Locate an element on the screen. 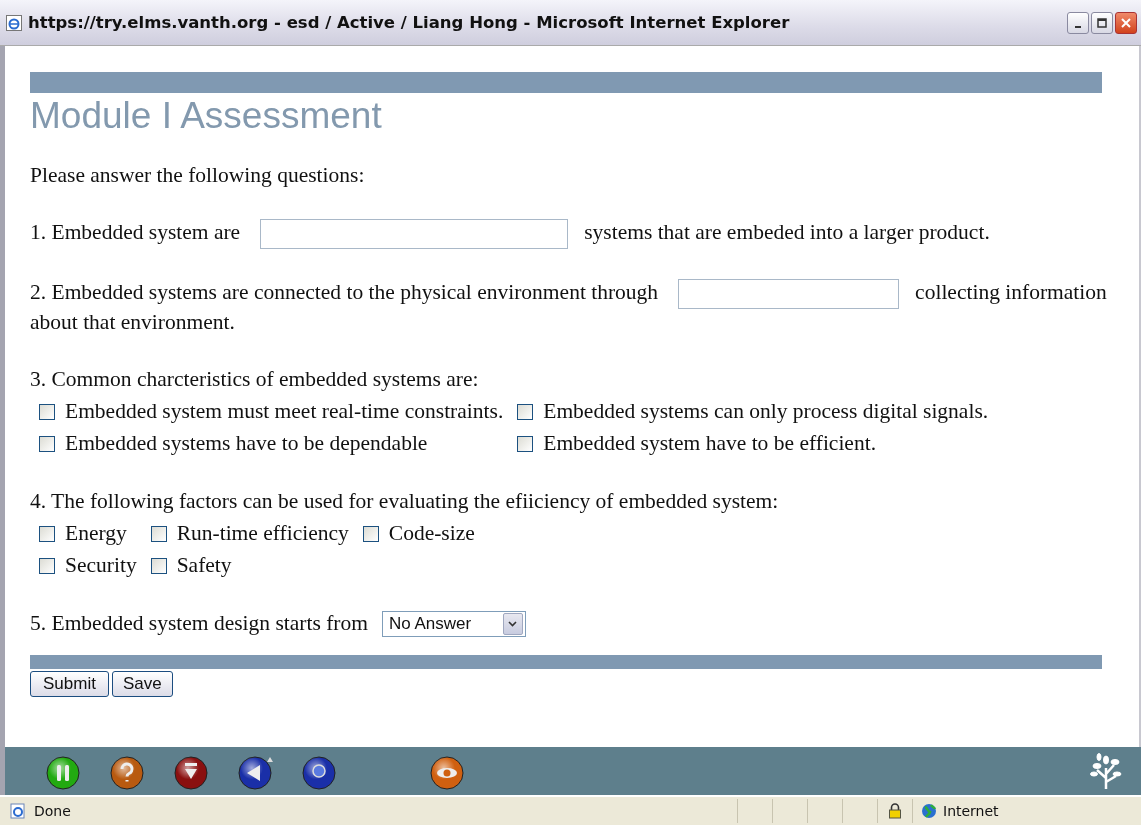 The width and height of the screenshot is (1141, 825). question-text: 2. Embedded systems are connected to the physical environment through is located at coordinates (344, 292).